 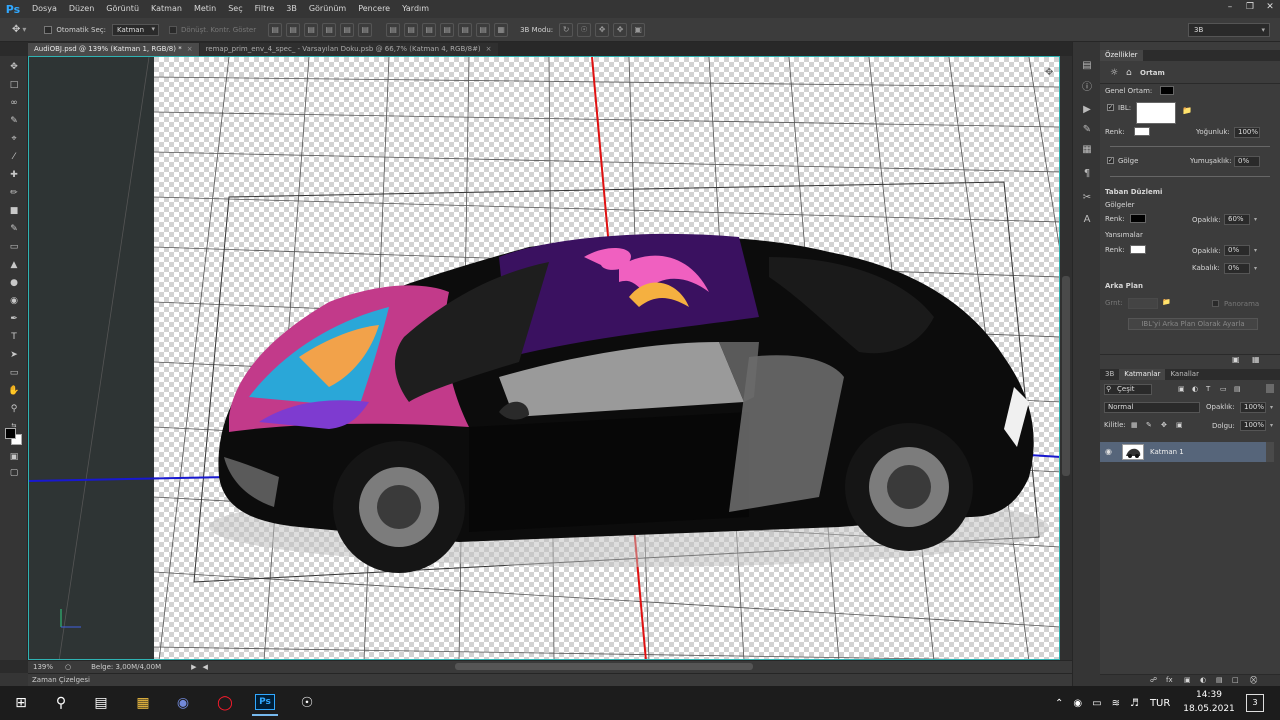 I want to click on scroll-left-icon: ◀, so click(x=205, y=667).